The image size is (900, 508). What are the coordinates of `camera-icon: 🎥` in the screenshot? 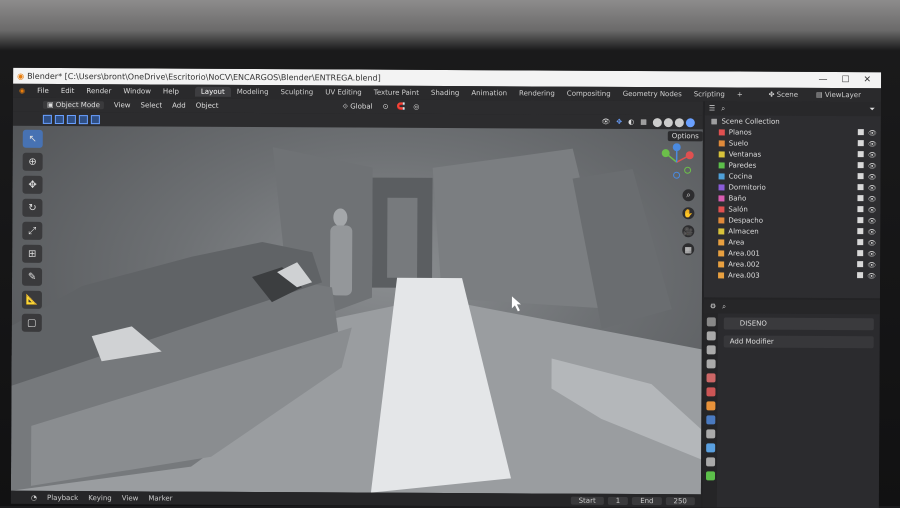 It's located at (688, 231).